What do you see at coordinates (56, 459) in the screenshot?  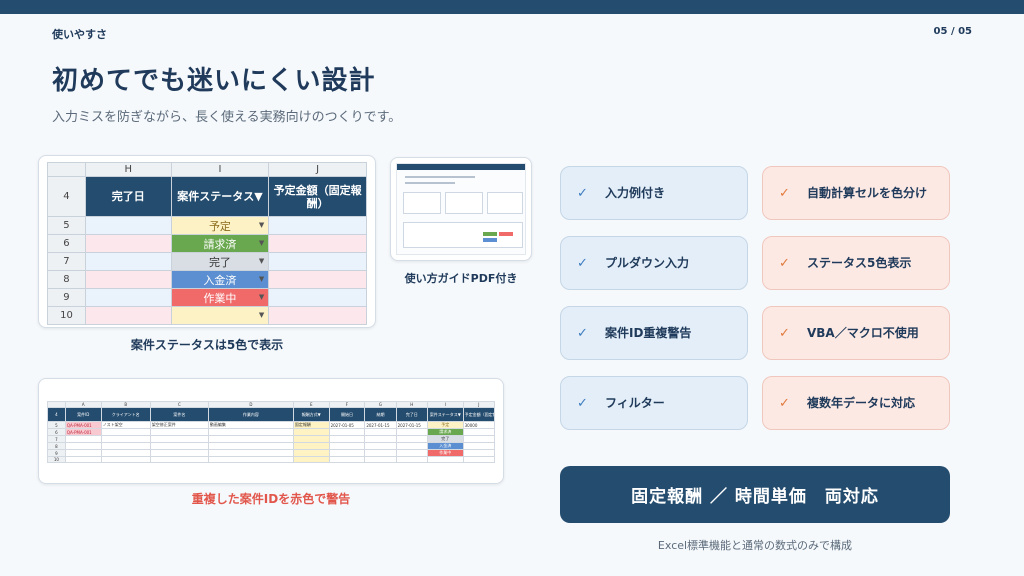 I see `row-number: 10` at bounding box center [56, 459].